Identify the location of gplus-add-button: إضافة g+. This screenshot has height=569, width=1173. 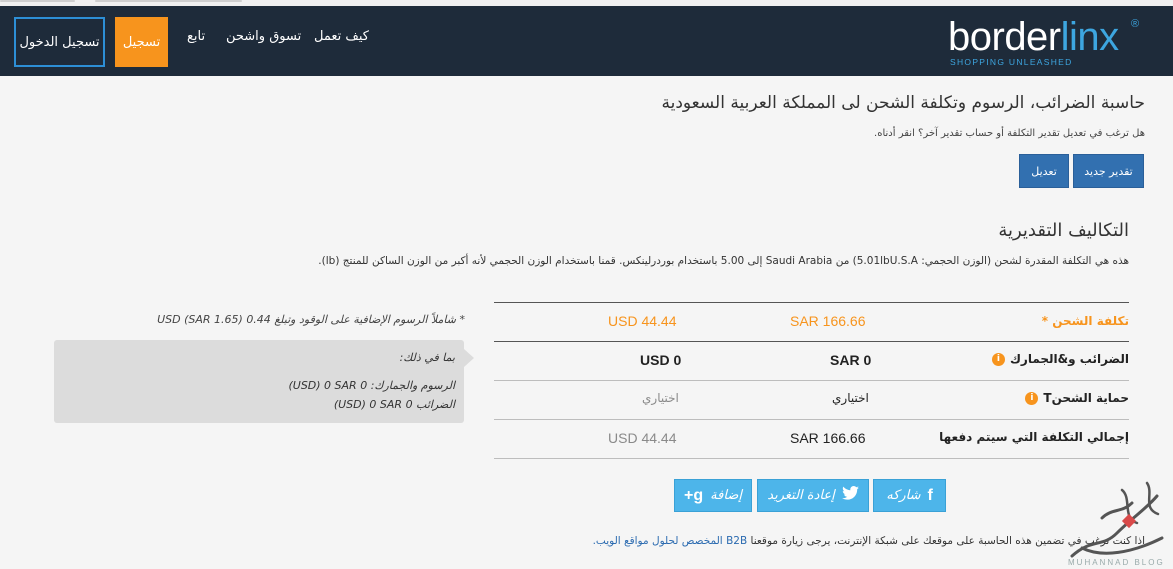
(713, 495).